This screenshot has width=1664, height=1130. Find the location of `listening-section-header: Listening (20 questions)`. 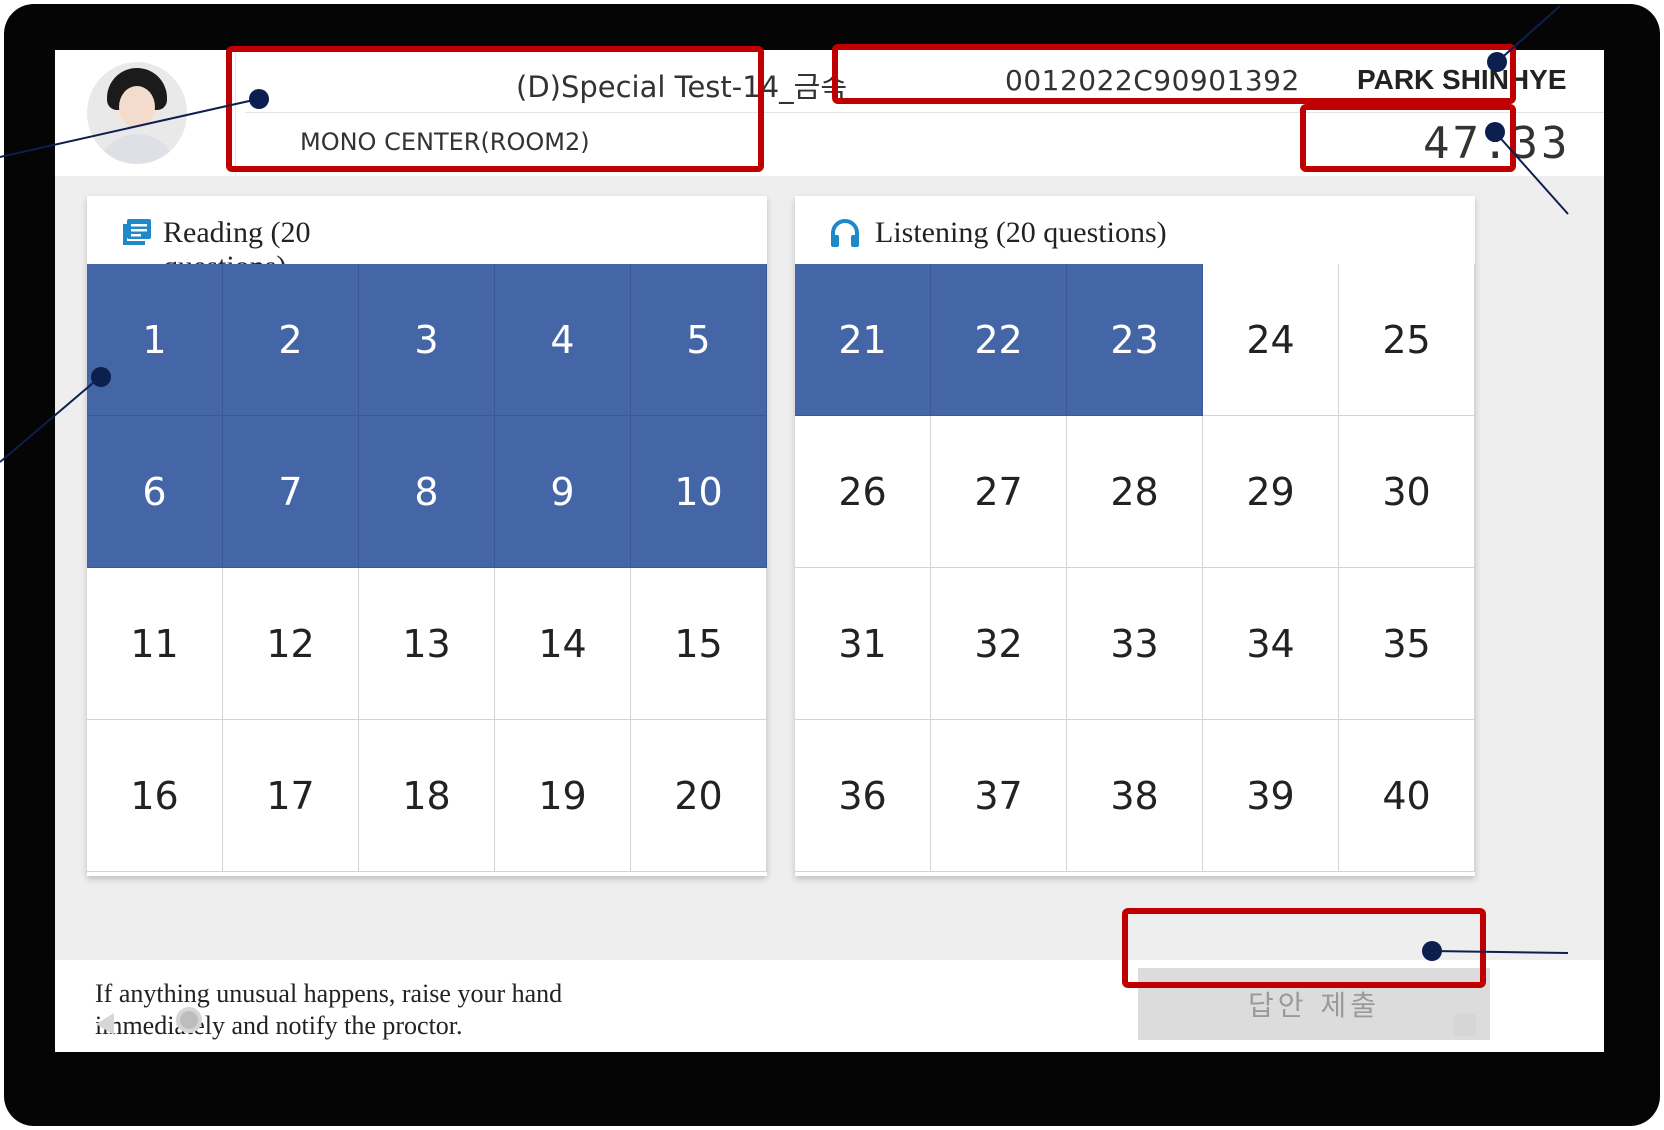

listening-section-header: Listening (20 questions) is located at coordinates (1135, 231).